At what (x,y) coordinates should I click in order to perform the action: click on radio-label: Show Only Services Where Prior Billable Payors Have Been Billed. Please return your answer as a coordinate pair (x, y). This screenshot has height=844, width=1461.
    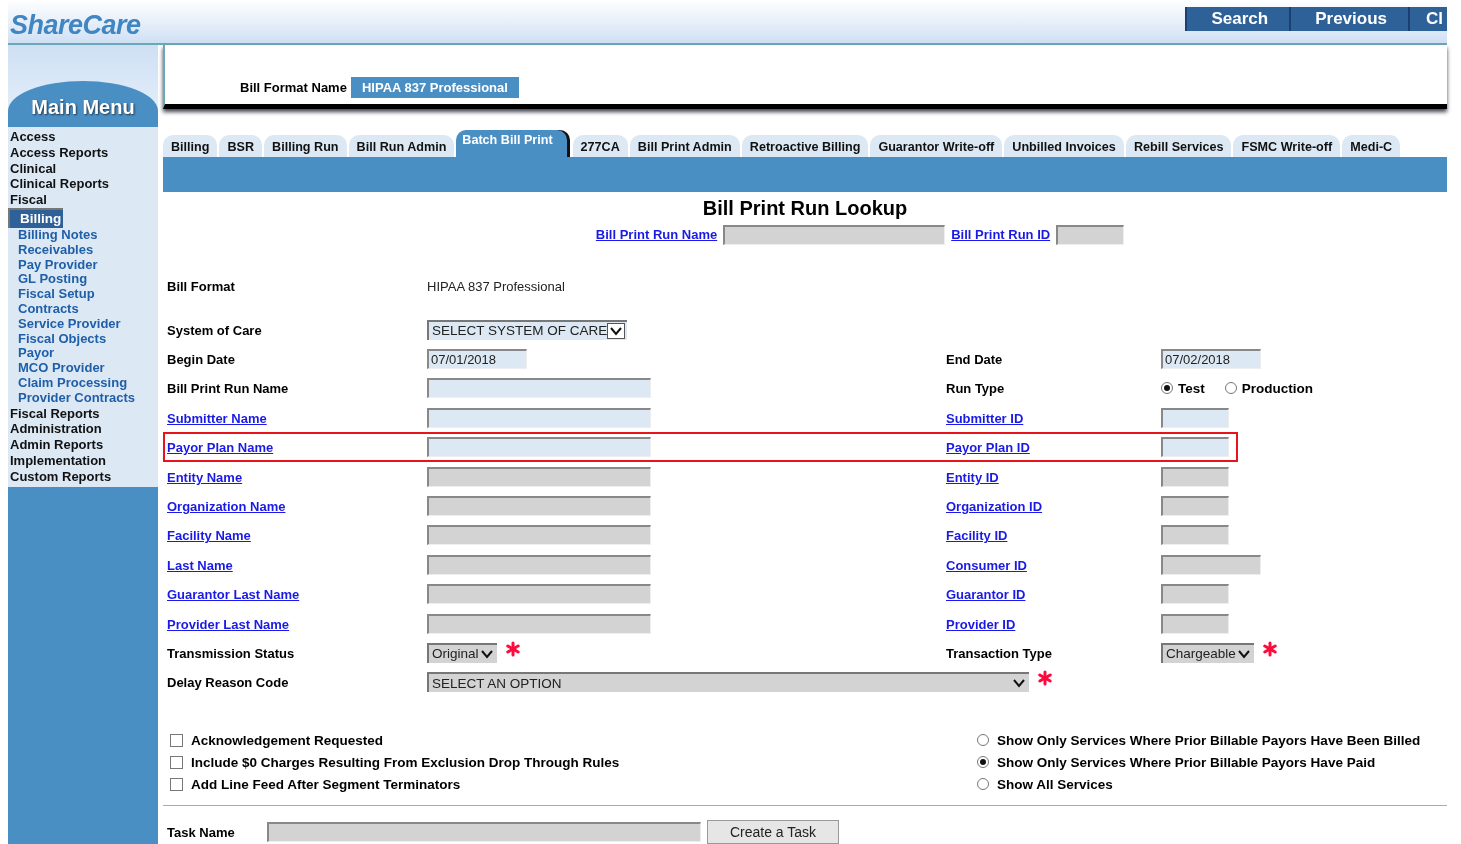
    Looking at the image, I should click on (1209, 740).